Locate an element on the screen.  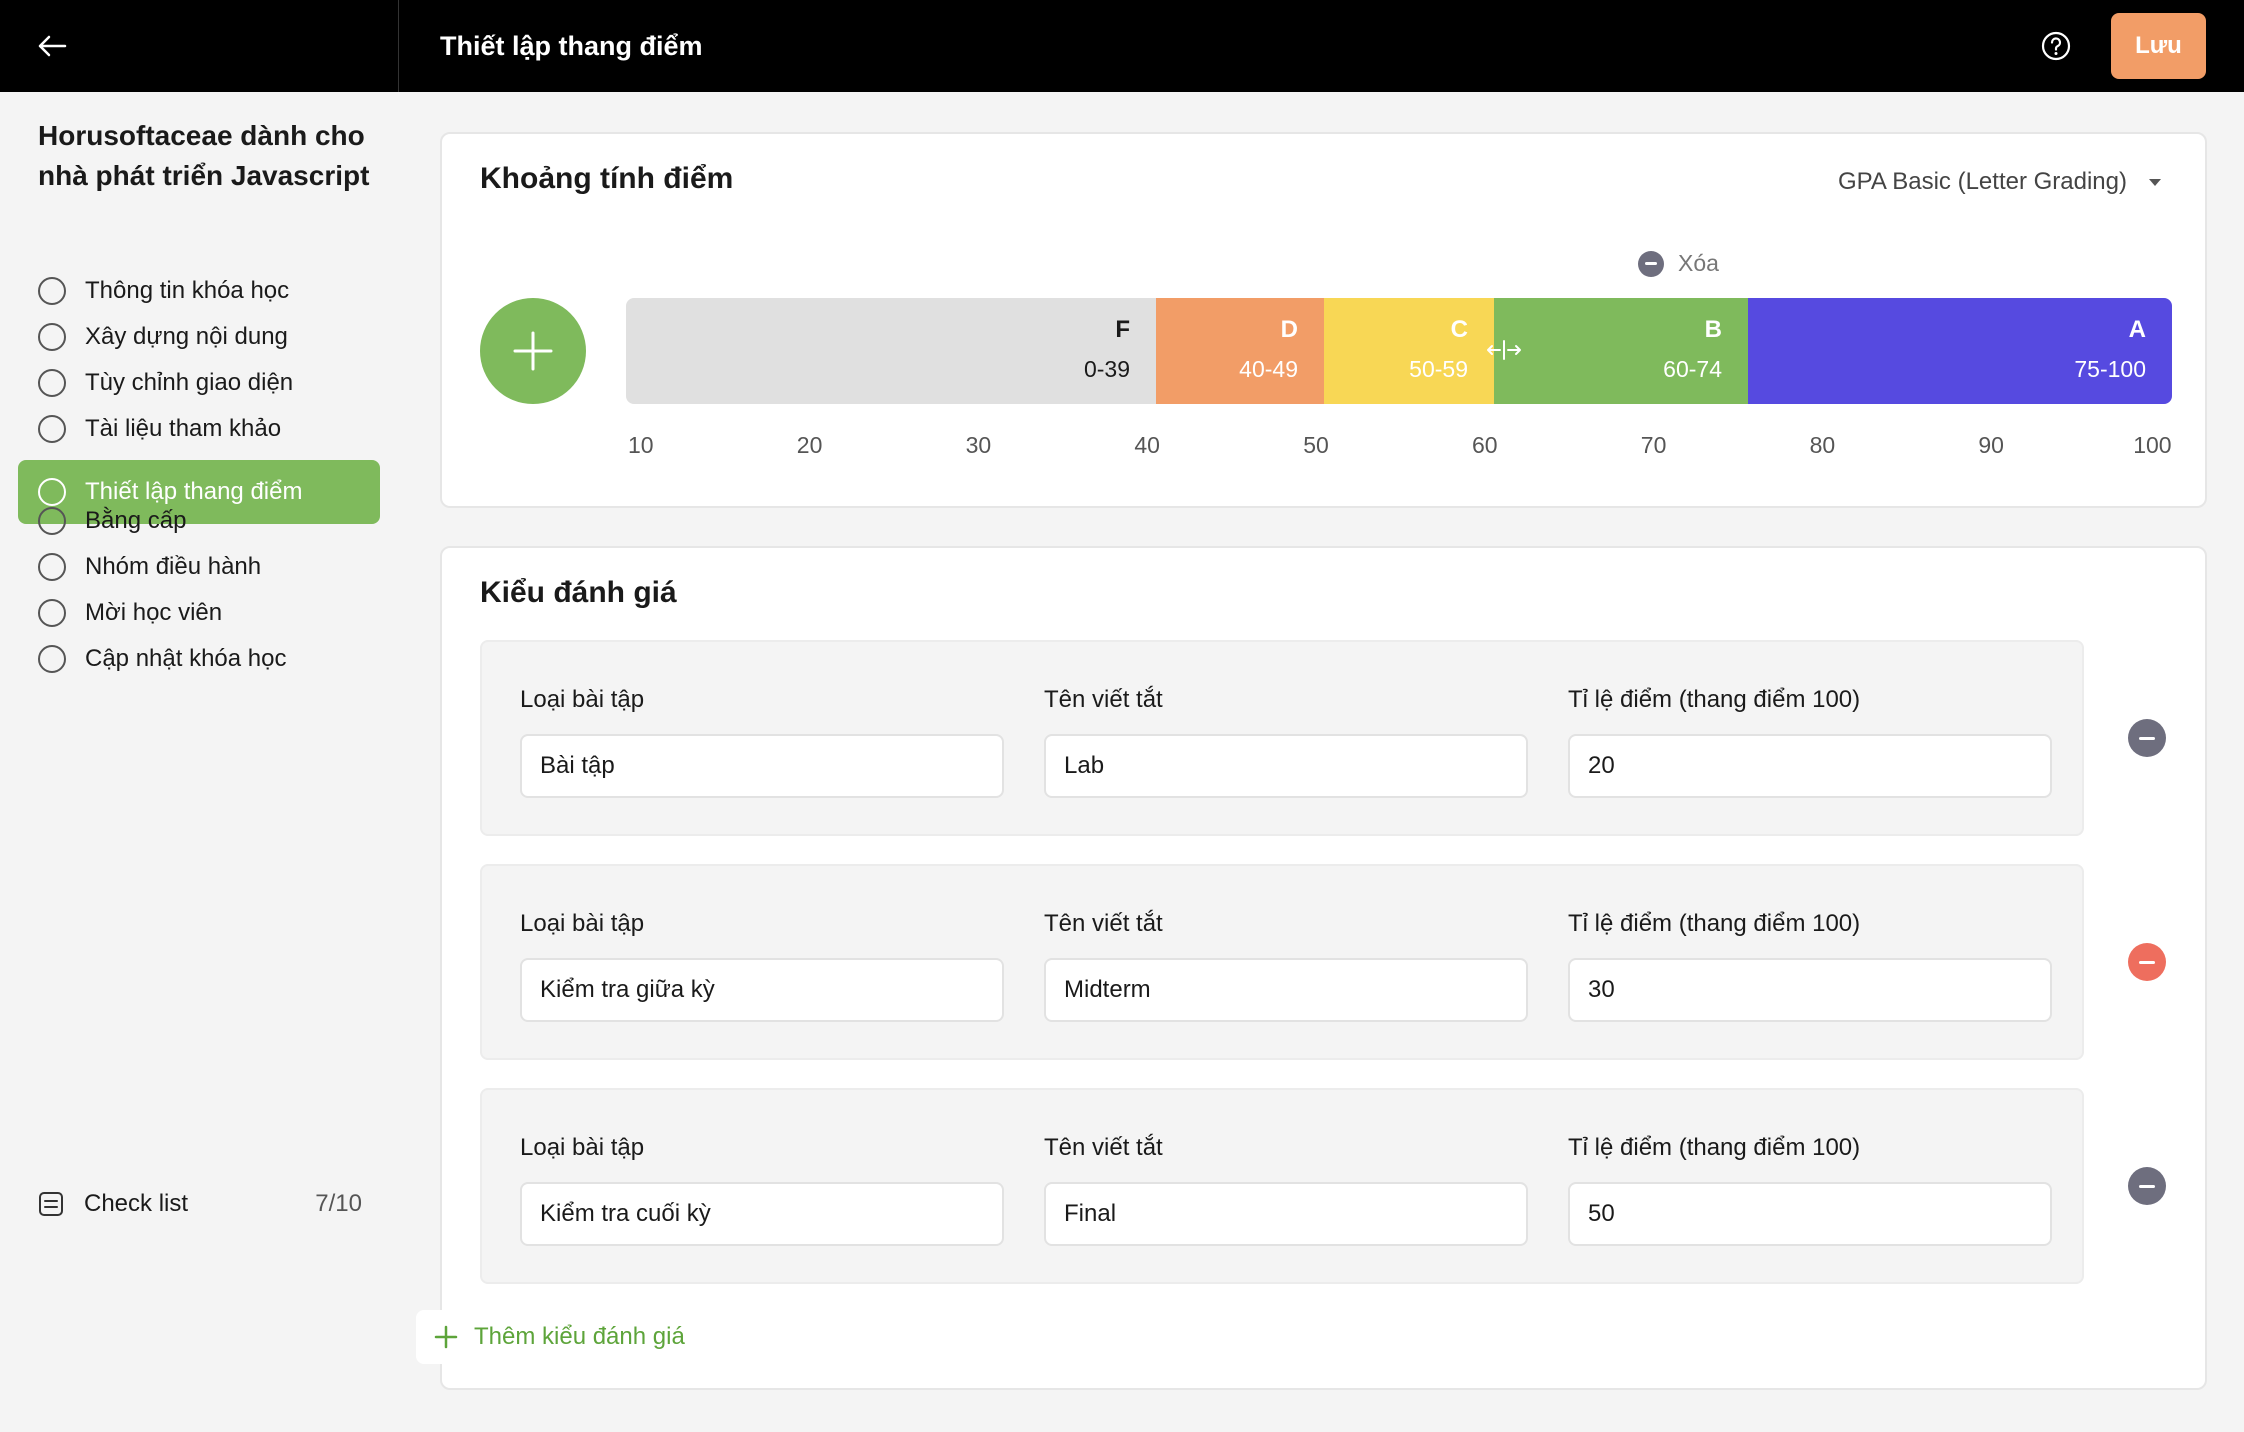
grade-range: 75-100 is located at coordinates (2110, 369).